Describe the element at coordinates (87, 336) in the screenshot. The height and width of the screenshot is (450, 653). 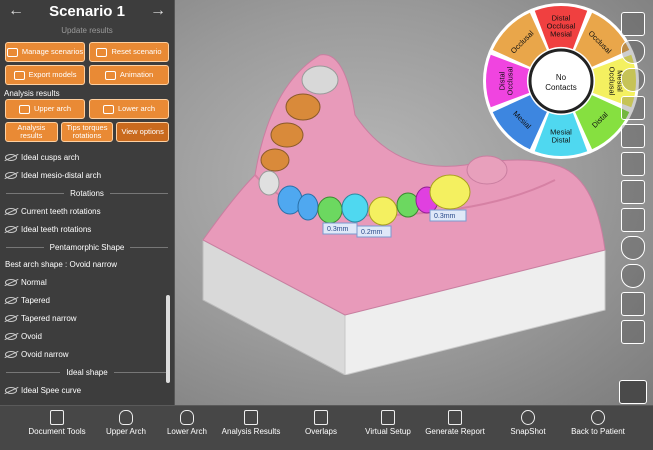
I see `ovoid-shape-toggle: Ovoid` at that location.